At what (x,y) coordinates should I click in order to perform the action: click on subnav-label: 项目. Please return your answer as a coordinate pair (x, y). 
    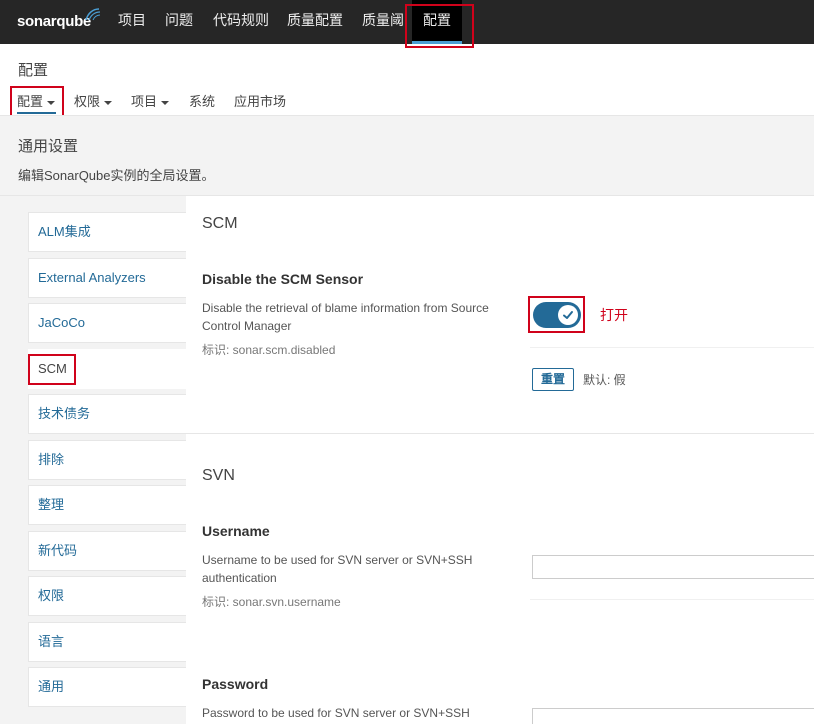
    Looking at the image, I should click on (144, 101).